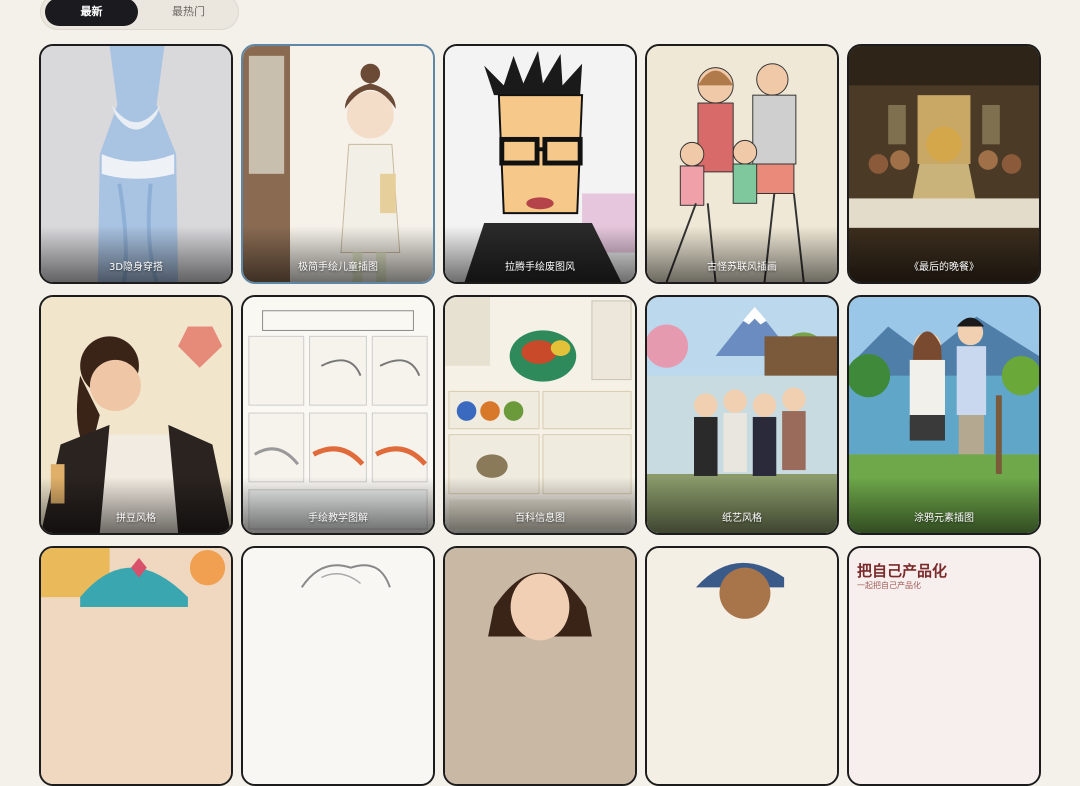 The width and height of the screenshot is (1080, 786). I want to click on style-card-doodle-illustration: 涂鸦元素插图, so click(944, 415).